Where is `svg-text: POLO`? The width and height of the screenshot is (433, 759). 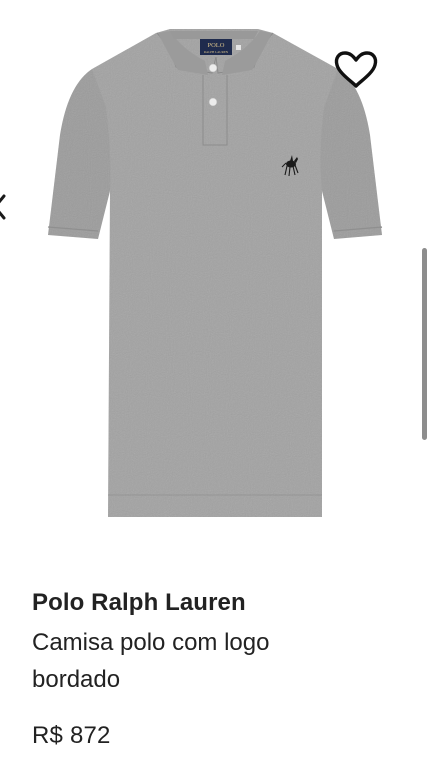 svg-text: POLO is located at coordinates (216, 45).